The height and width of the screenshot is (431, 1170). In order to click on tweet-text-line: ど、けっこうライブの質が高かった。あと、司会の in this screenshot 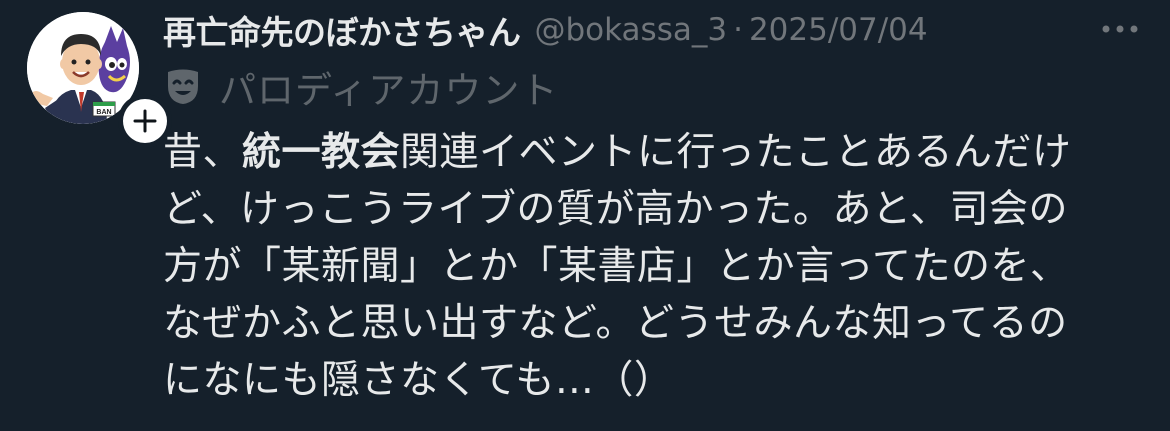, I will do `click(615, 209)`.